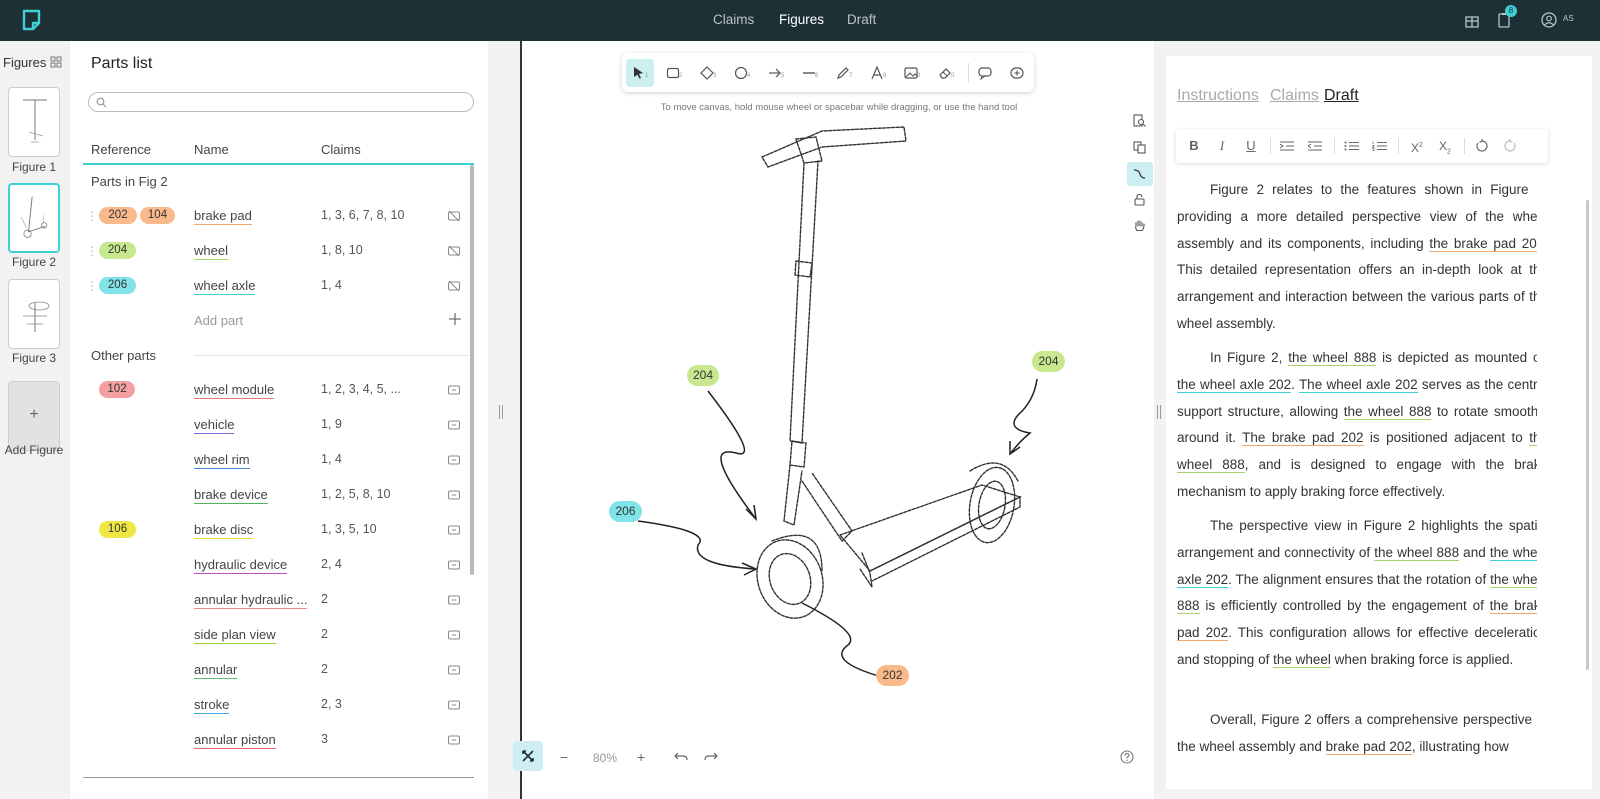  What do you see at coordinates (810, 73) in the screenshot?
I see `tool-line: 6` at bounding box center [810, 73].